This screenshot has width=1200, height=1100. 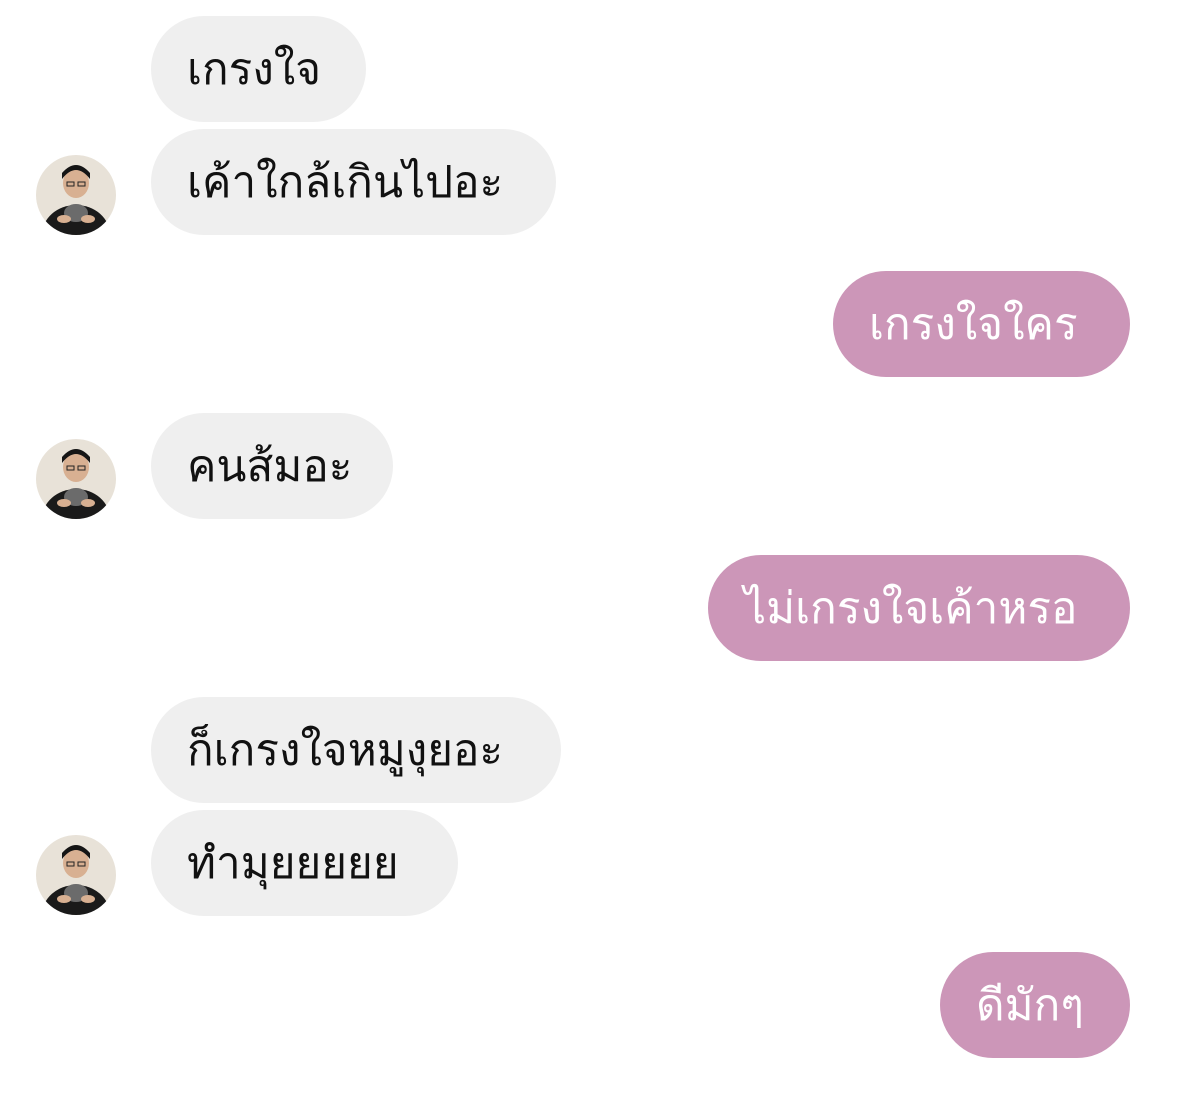 What do you see at coordinates (911, 608) in the screenshot?
I see `message-text: ไม่เกรงใจเค้าหรอ` at bounding box center [911, 608].